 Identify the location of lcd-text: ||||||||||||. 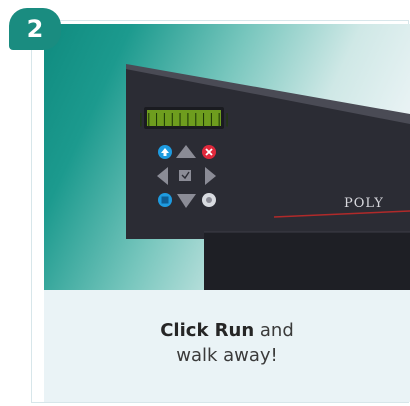
(184, 119).